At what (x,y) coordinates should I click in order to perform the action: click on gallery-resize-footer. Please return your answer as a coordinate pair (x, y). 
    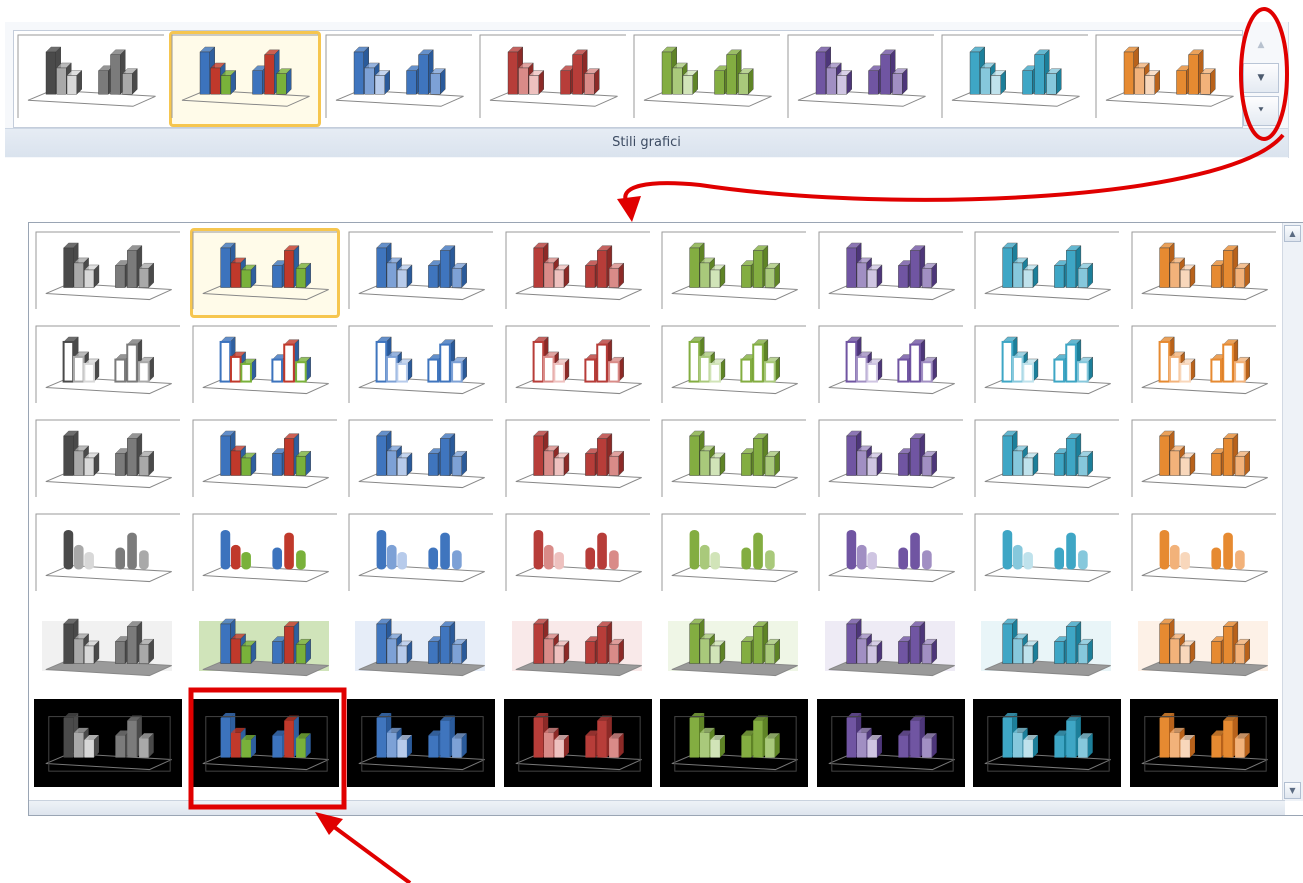
    Looking at the image, I should click on (657, 807).